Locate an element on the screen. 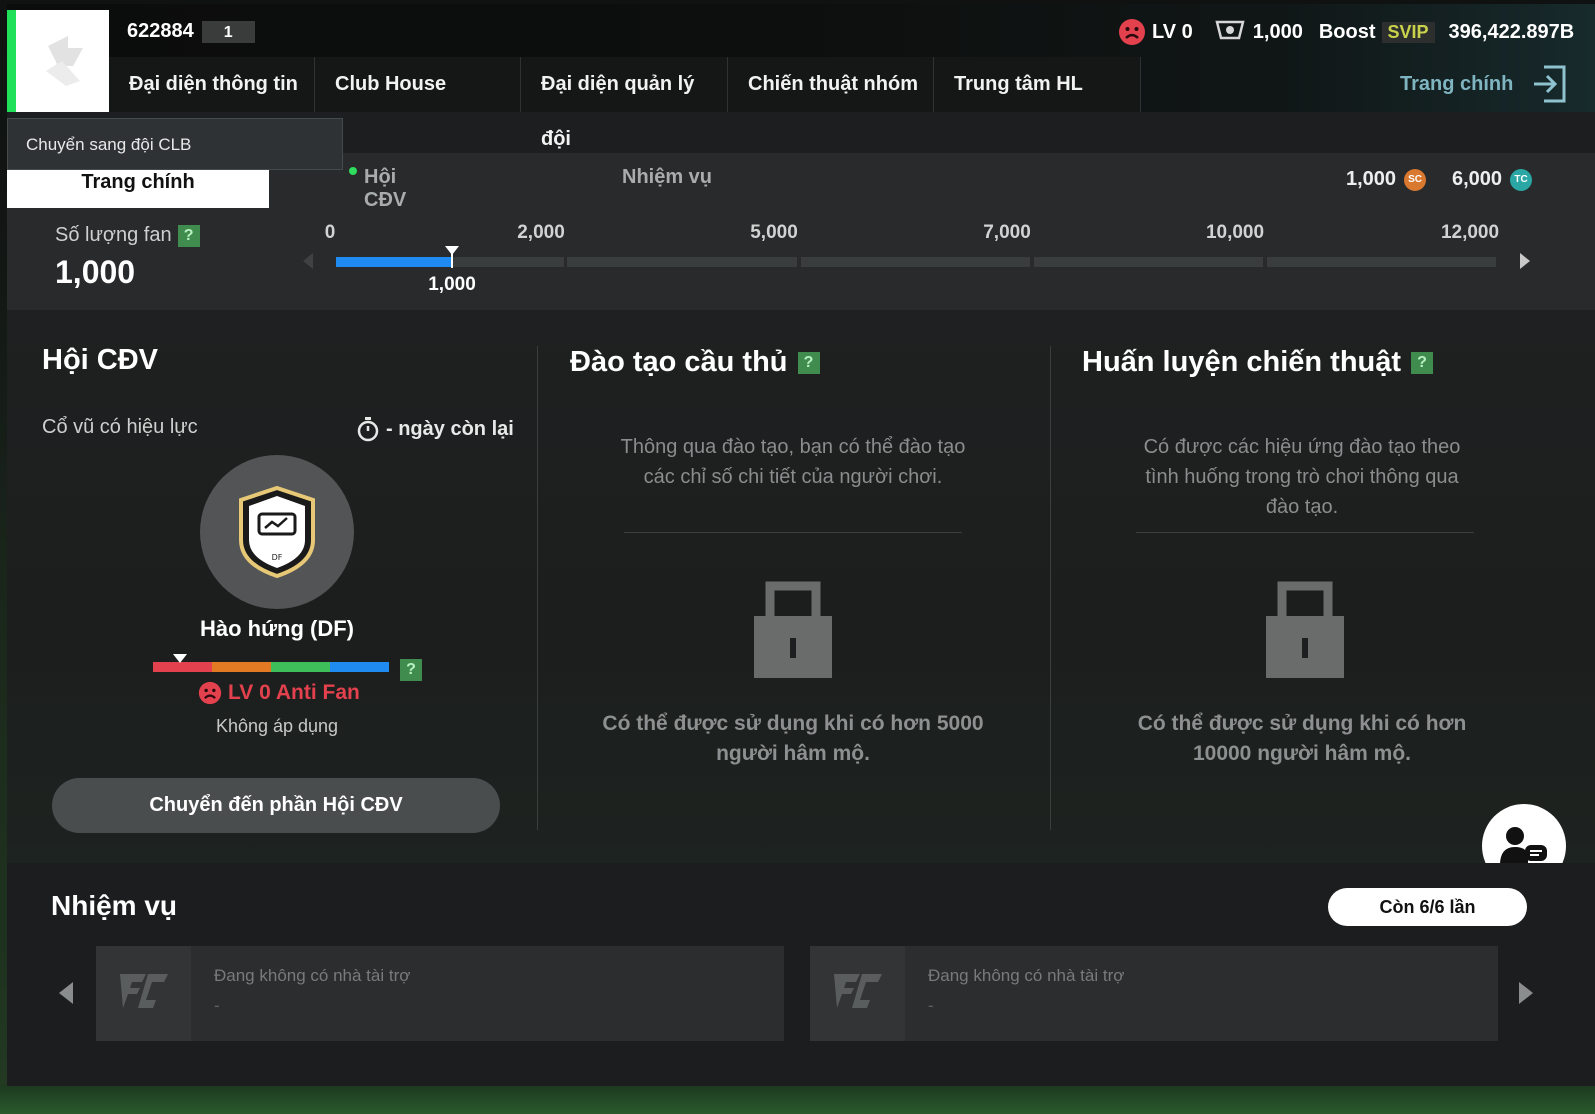  badge-text: DF is located at coordinates (277, 557).